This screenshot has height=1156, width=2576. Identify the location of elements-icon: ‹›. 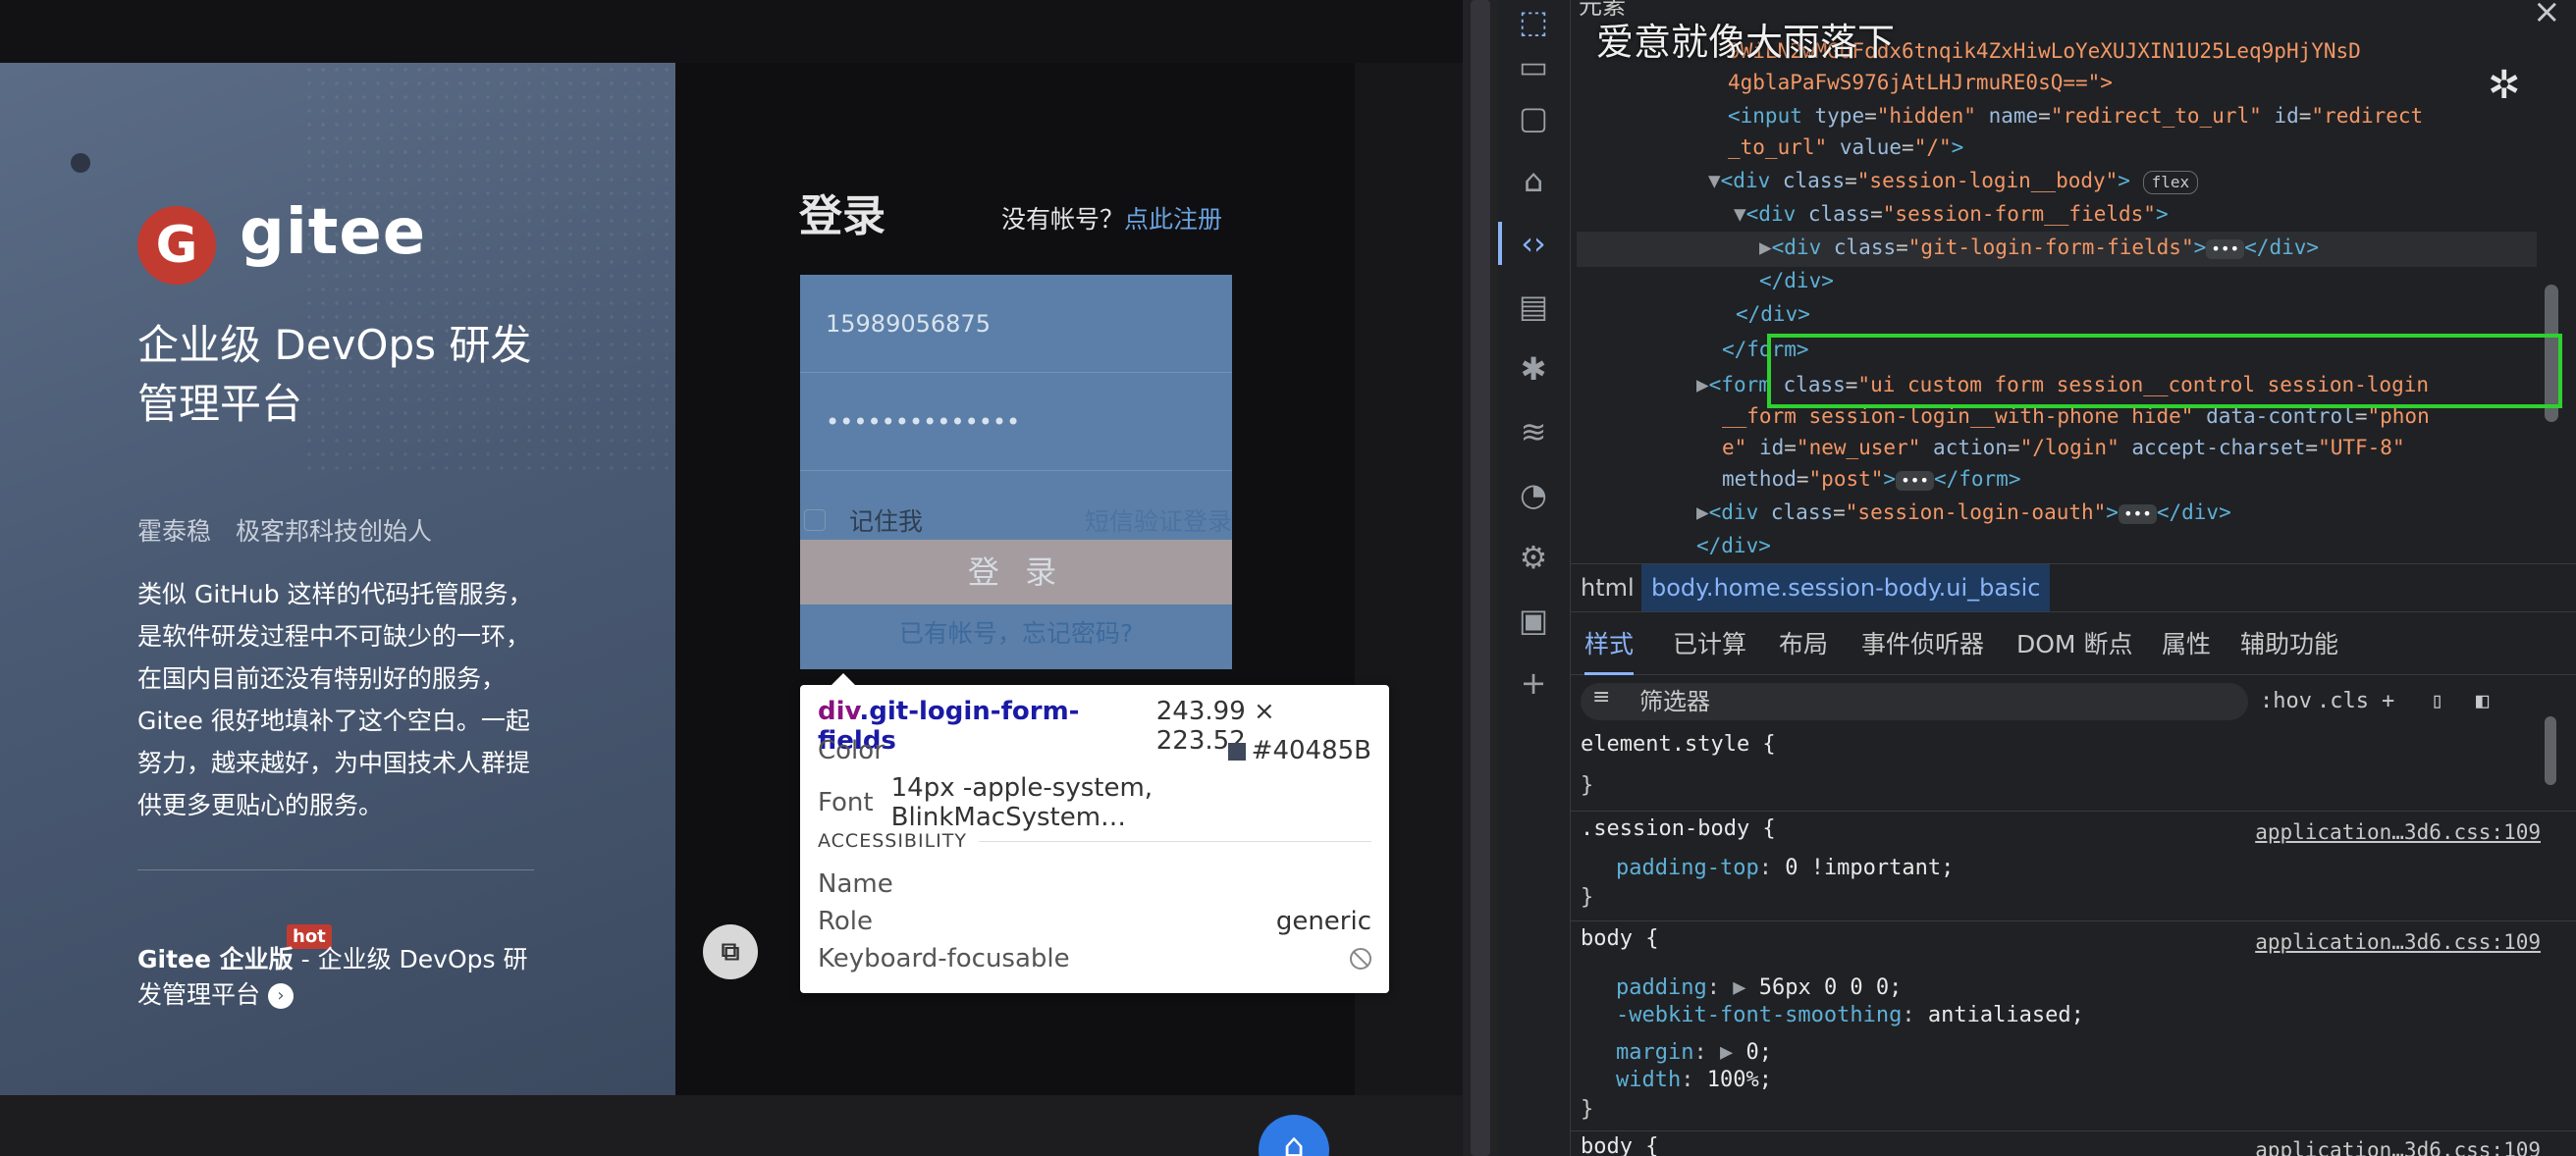
(1533, 244).